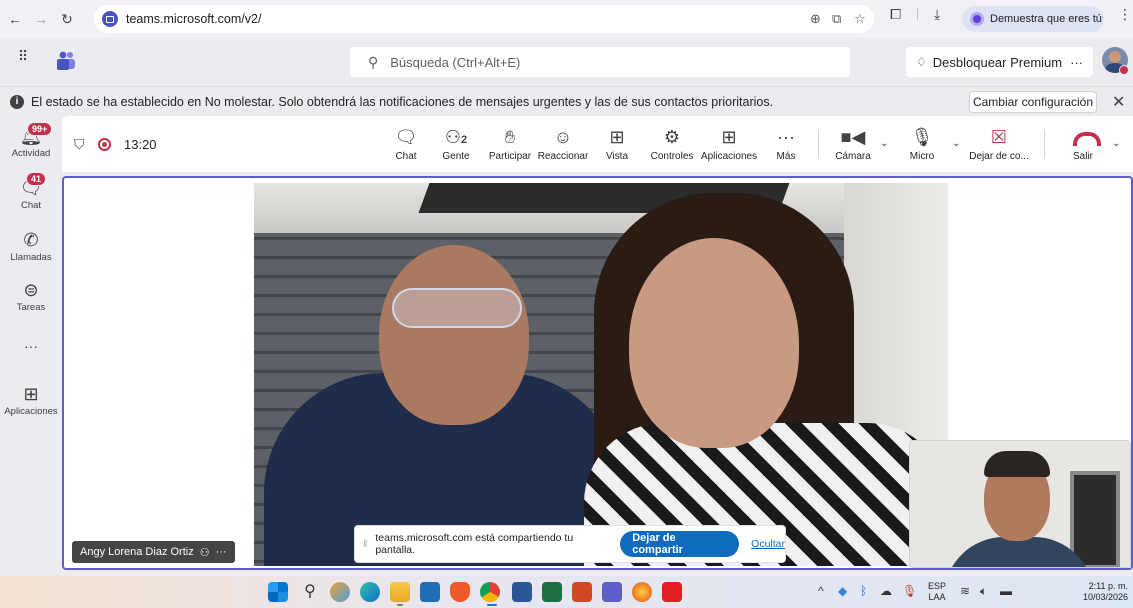  I want to click on hide-link: Ocultar, so click(768, 544).